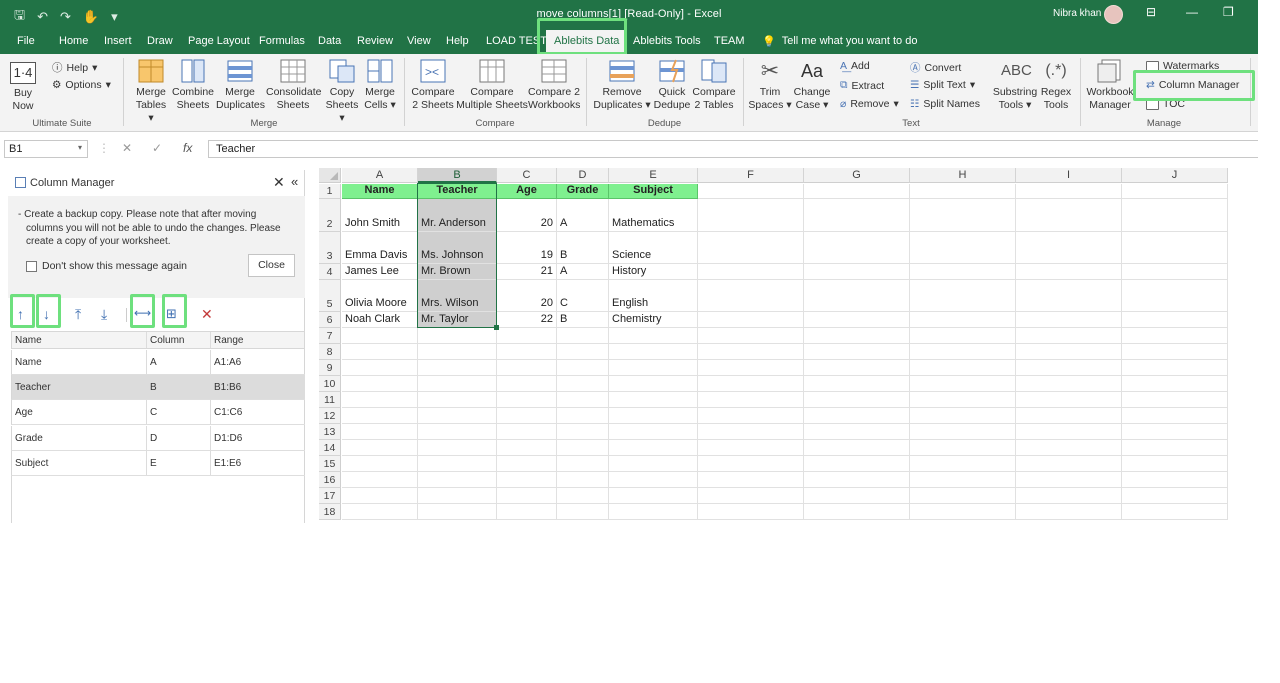 The image size is (1280, 683). Describe the element at coordinates (158, 412) in the screenshot. I see `list-item: Age C C1:C6` at that location.